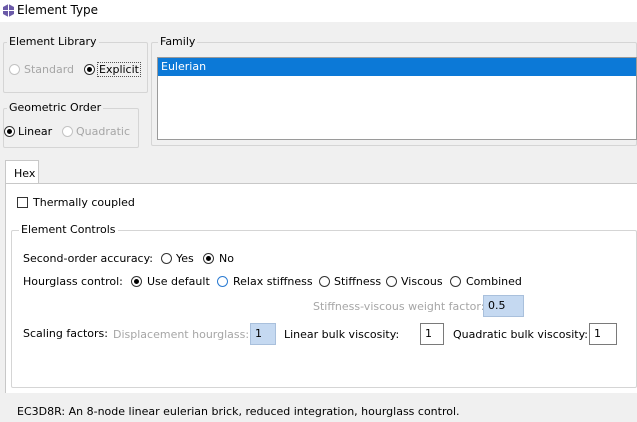  I want to click on hourglass-relax-stiffness-radio, so click(222, 281).